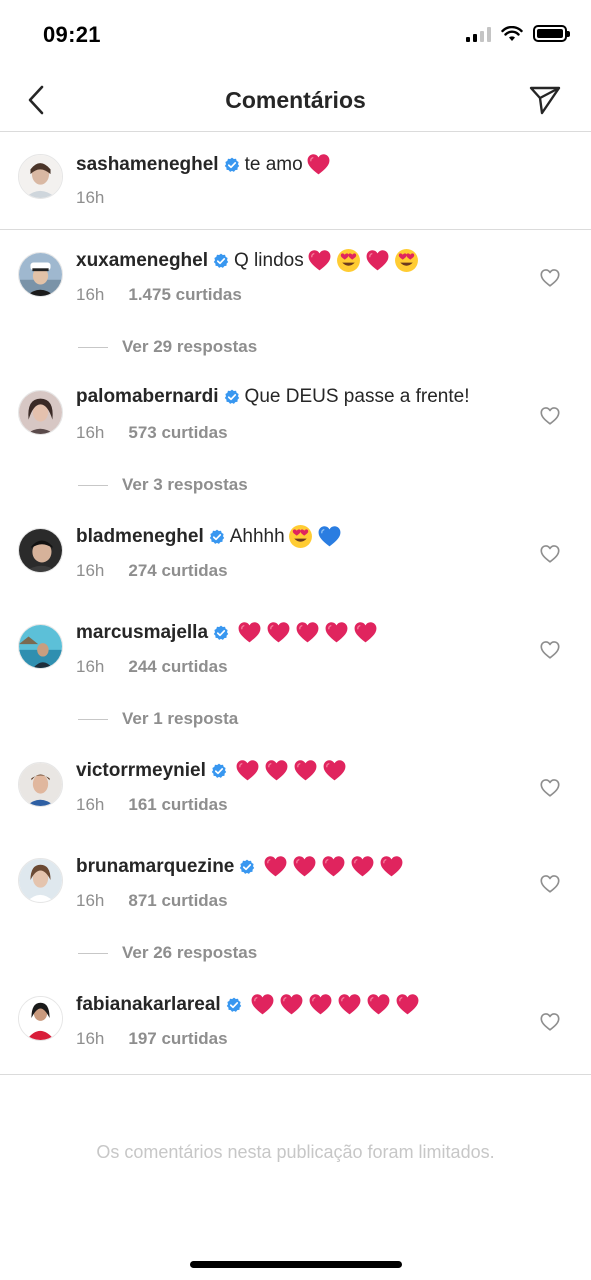  What do you see at coordinates (177, 1039) in the screenshot?
I see `likes-count: 197 curtidas` at bounding box center [177, 1039].